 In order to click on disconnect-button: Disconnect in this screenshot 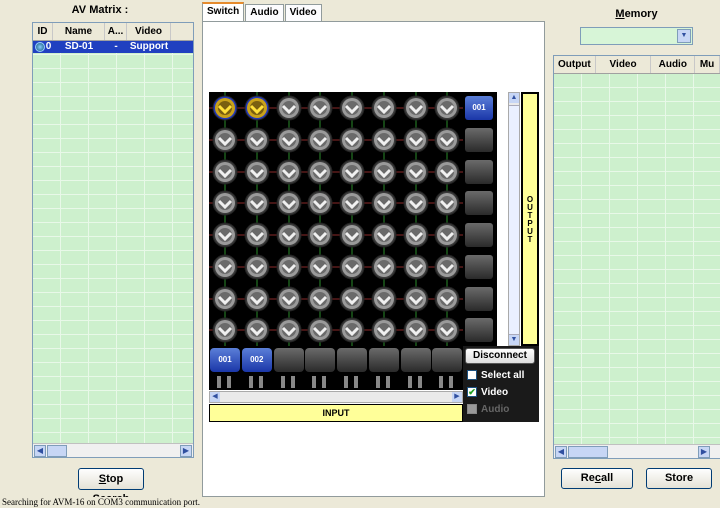, I will do `click(500, 356)`.